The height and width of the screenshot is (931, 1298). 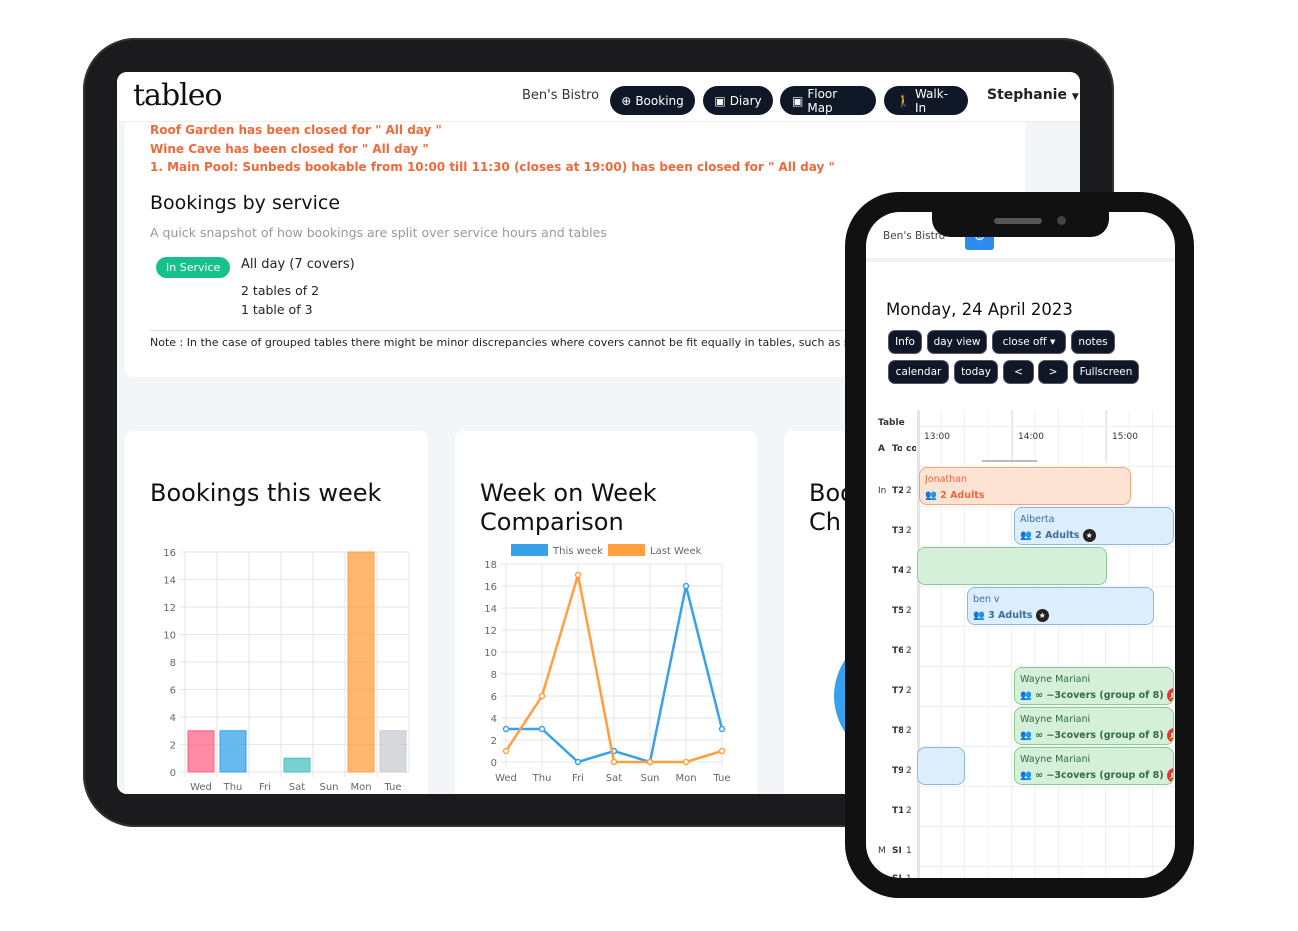 I want to click on table-row-t: T6, so click(x=897, y=651).